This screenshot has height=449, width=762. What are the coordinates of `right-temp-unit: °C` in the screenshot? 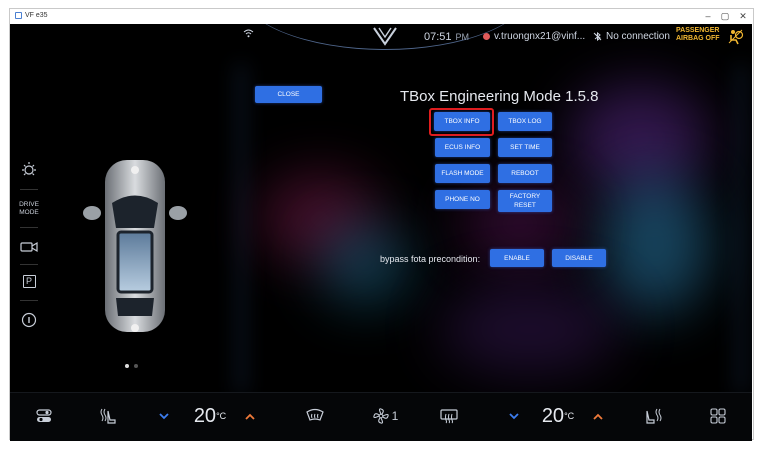 It's located at (569, 416).